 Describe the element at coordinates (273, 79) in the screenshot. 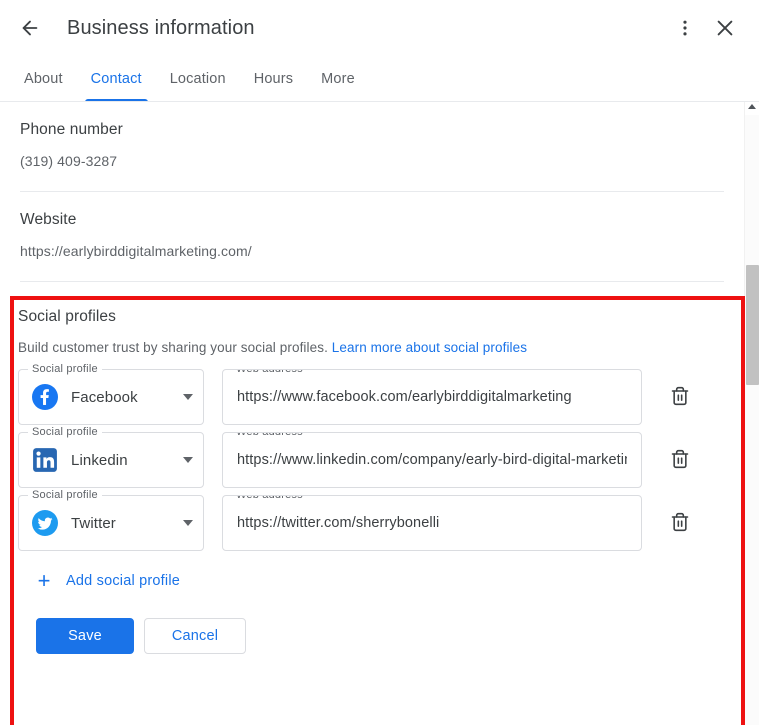

I see `tab-hours: Hours` at that location.